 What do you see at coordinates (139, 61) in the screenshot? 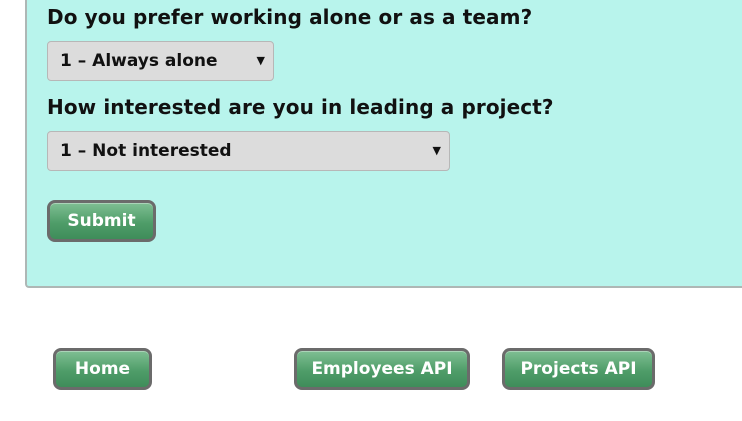
I see `team-preference-selected-value: 1 – Always alone` at bounding box center [139, 61].